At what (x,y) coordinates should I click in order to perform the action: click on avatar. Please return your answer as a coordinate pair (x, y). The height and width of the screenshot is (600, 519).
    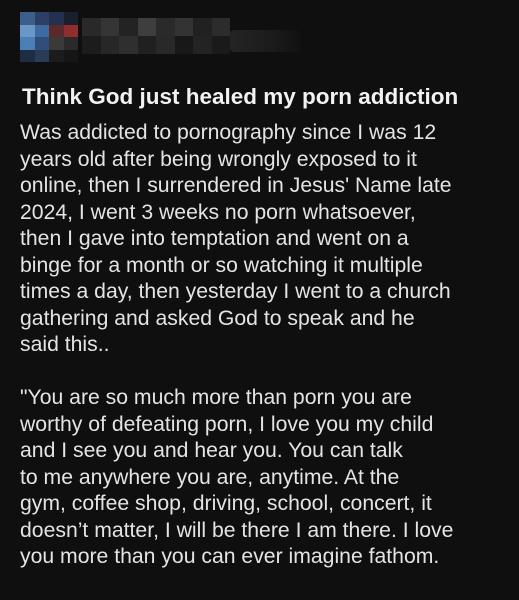
    Looking at the image, I should click on (49, 37).